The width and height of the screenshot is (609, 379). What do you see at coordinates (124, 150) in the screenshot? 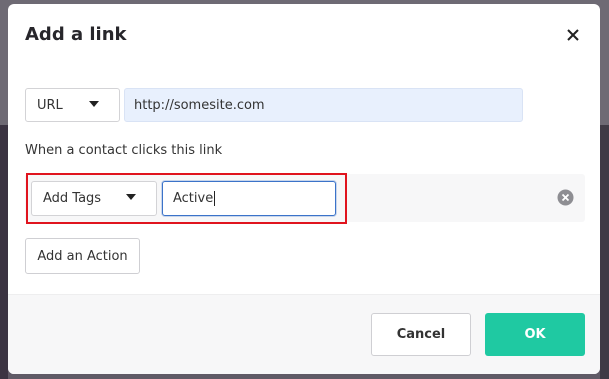
I see `actions-section-label: When a contact clicks this link` at bounding box center [124, 150].